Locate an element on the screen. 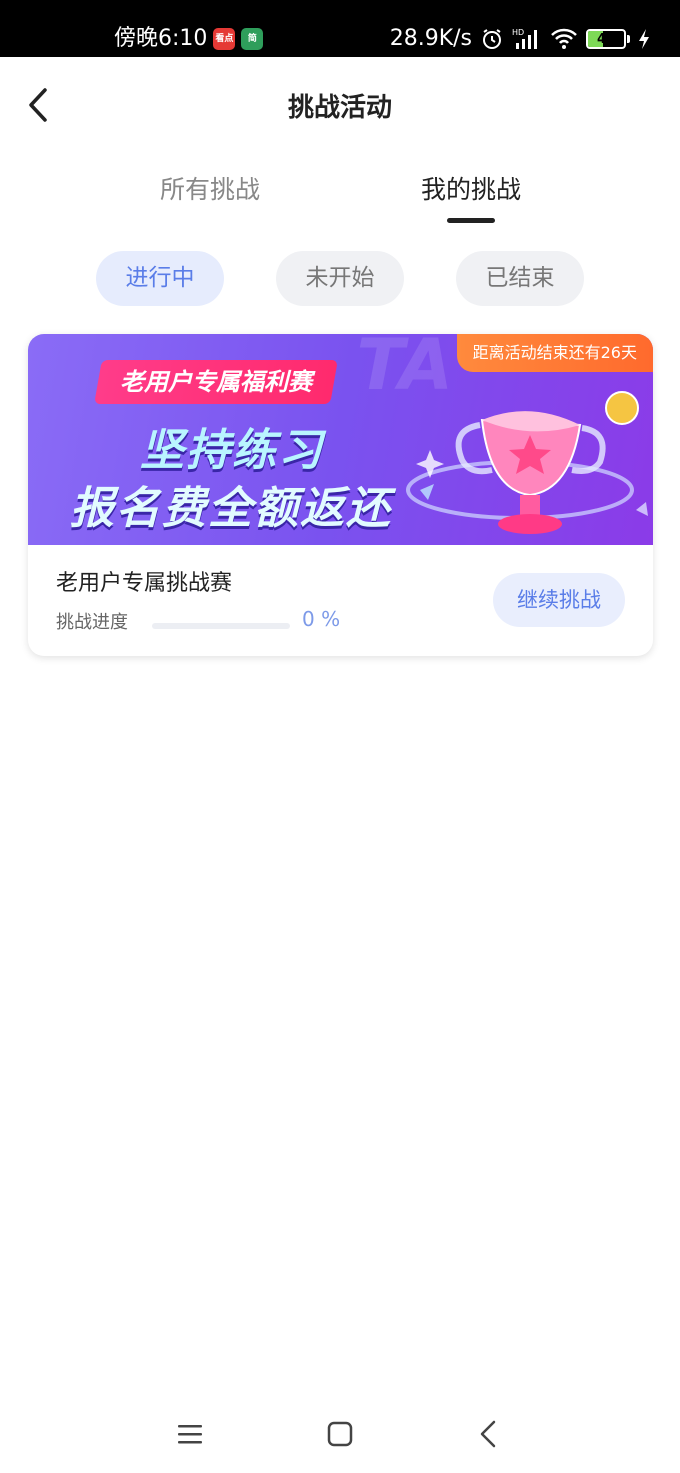  battery-icon: 43 is located at coordinates (608, 39).